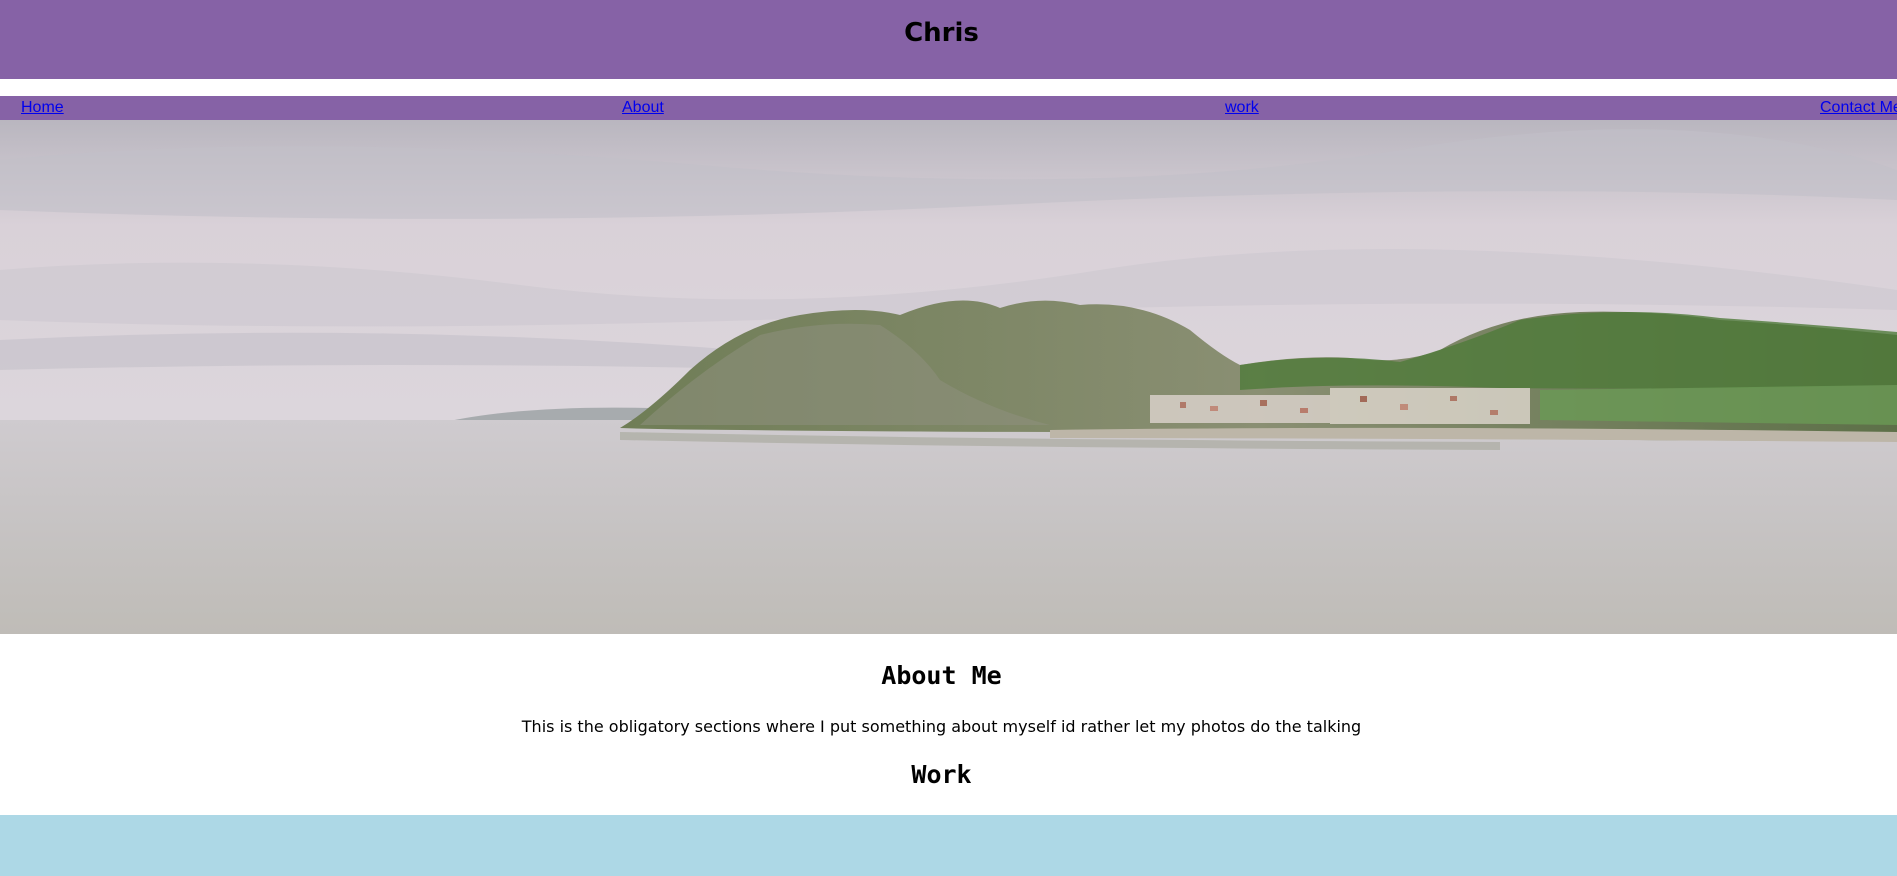 This screenshot has height=876, width=1897. Describe the element at coordinates (941, 33) in the screenshot. I see `site-title: Chris` at that location.